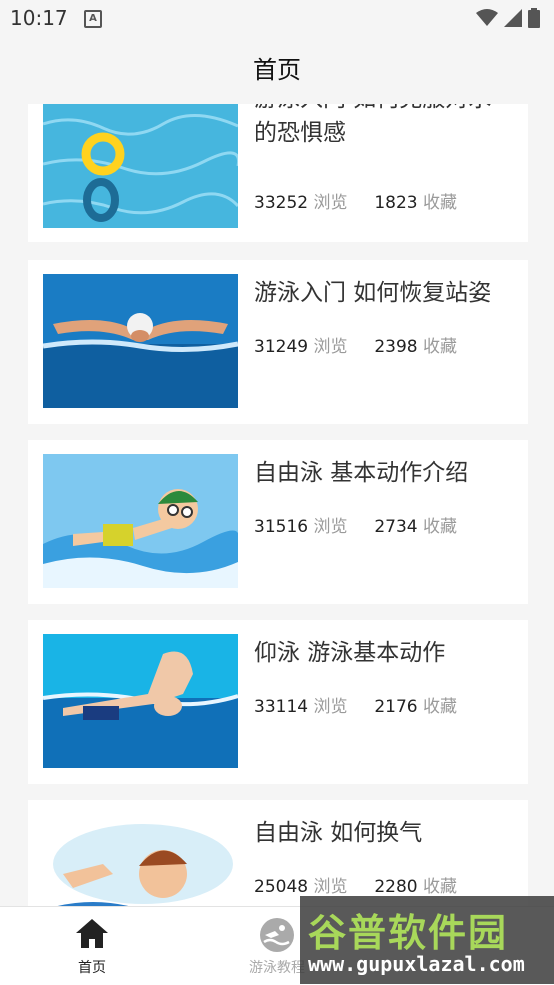  Describe the element at coordinates (396, 707) in the screenshot. I see `favorites-count: 2176` at that location.